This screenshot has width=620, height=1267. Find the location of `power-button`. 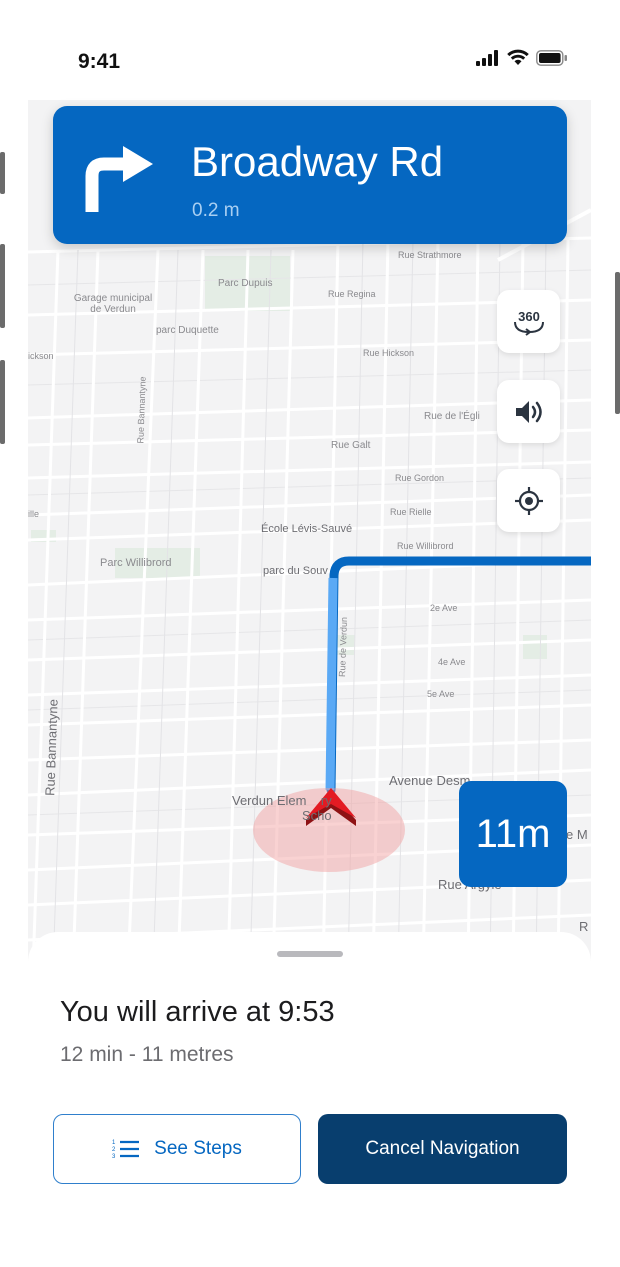

power-button is located at coordinates (617, 343).